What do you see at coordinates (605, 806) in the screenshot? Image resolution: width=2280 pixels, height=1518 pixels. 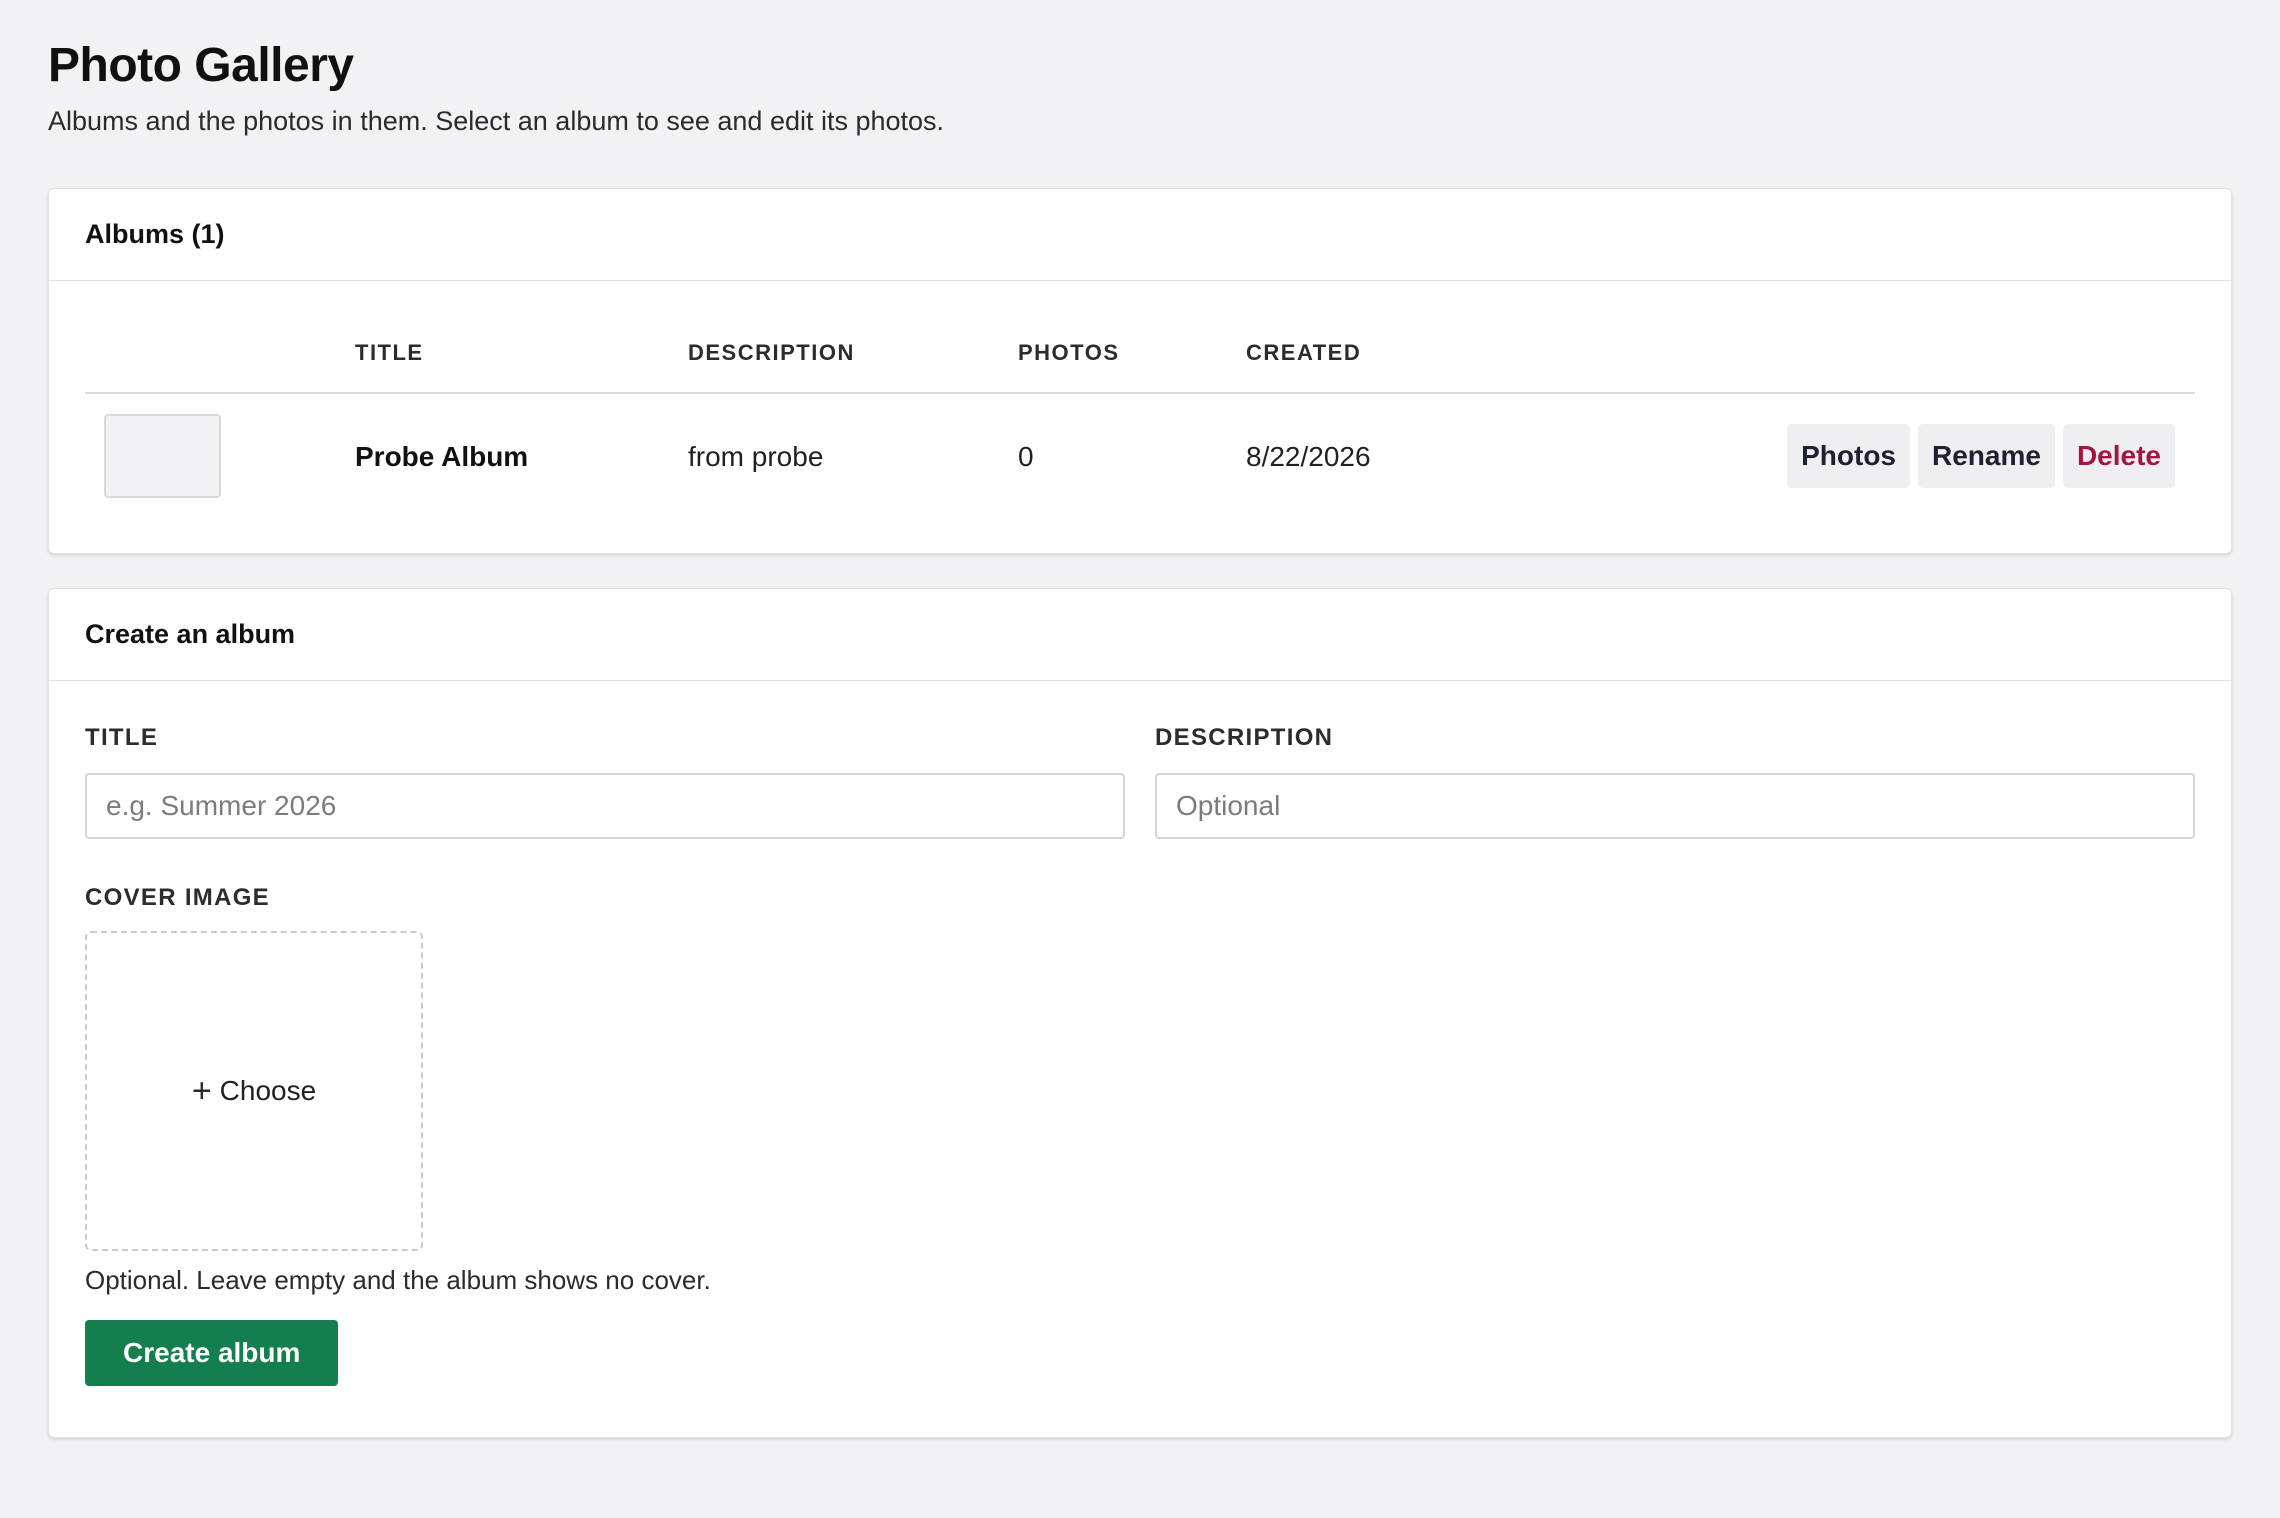 I see `title-input` at bounding box center [605, 806].